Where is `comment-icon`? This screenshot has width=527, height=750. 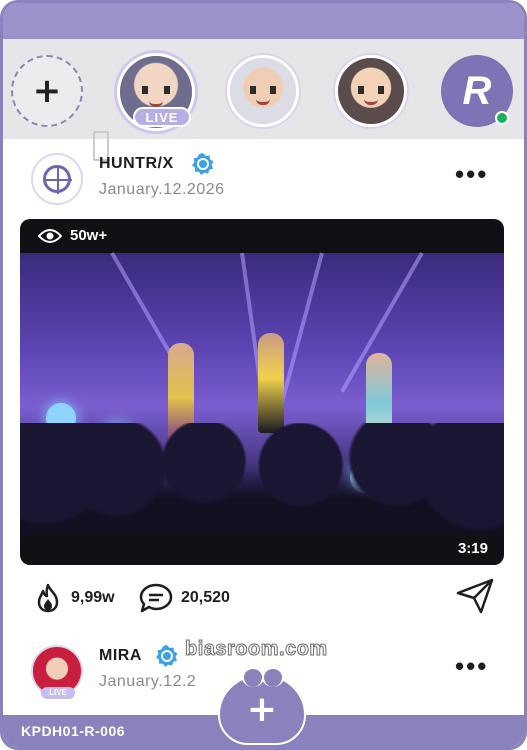
comment-icon is located at coordinates (156, 598).